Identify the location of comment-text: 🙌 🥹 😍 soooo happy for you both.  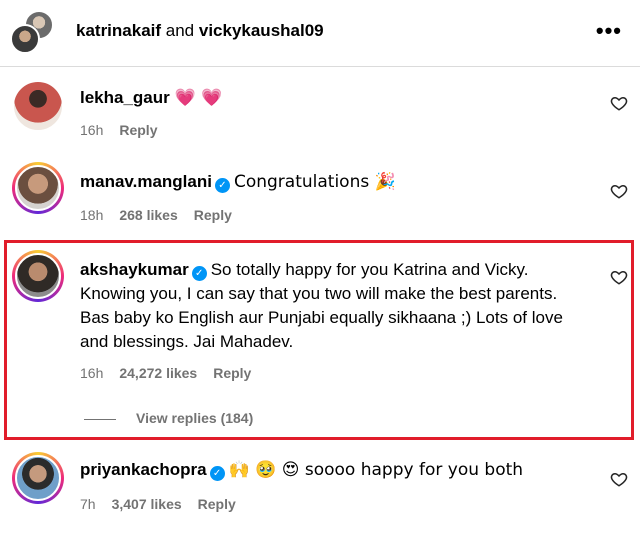
(376, 470).